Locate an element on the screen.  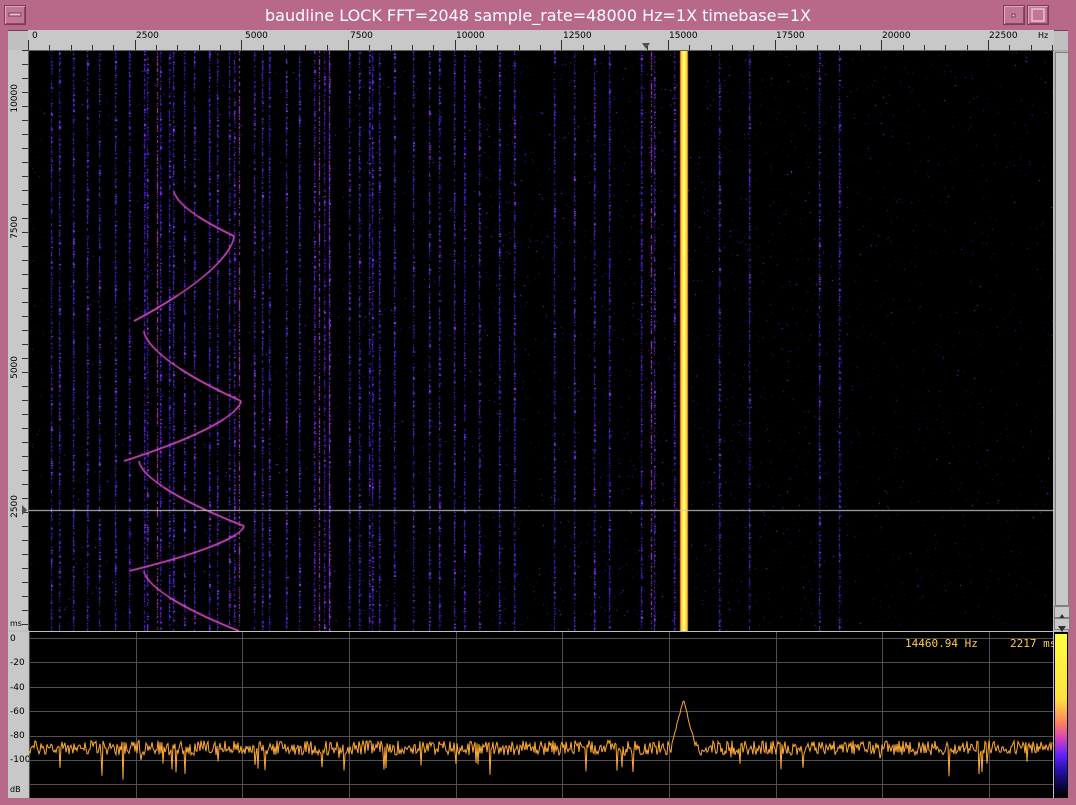
time-axis is located at coordinates (18, 340).